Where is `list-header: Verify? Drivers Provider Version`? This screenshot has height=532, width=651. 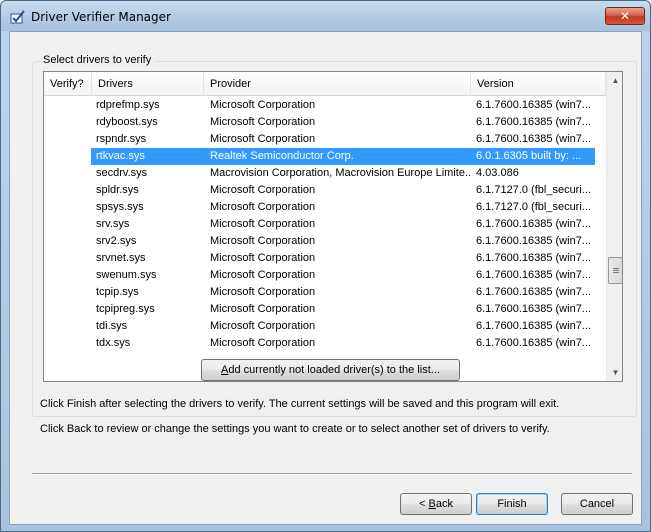
list-header: Verify? Drivers Provider Version is located at coordinates (325, 84).